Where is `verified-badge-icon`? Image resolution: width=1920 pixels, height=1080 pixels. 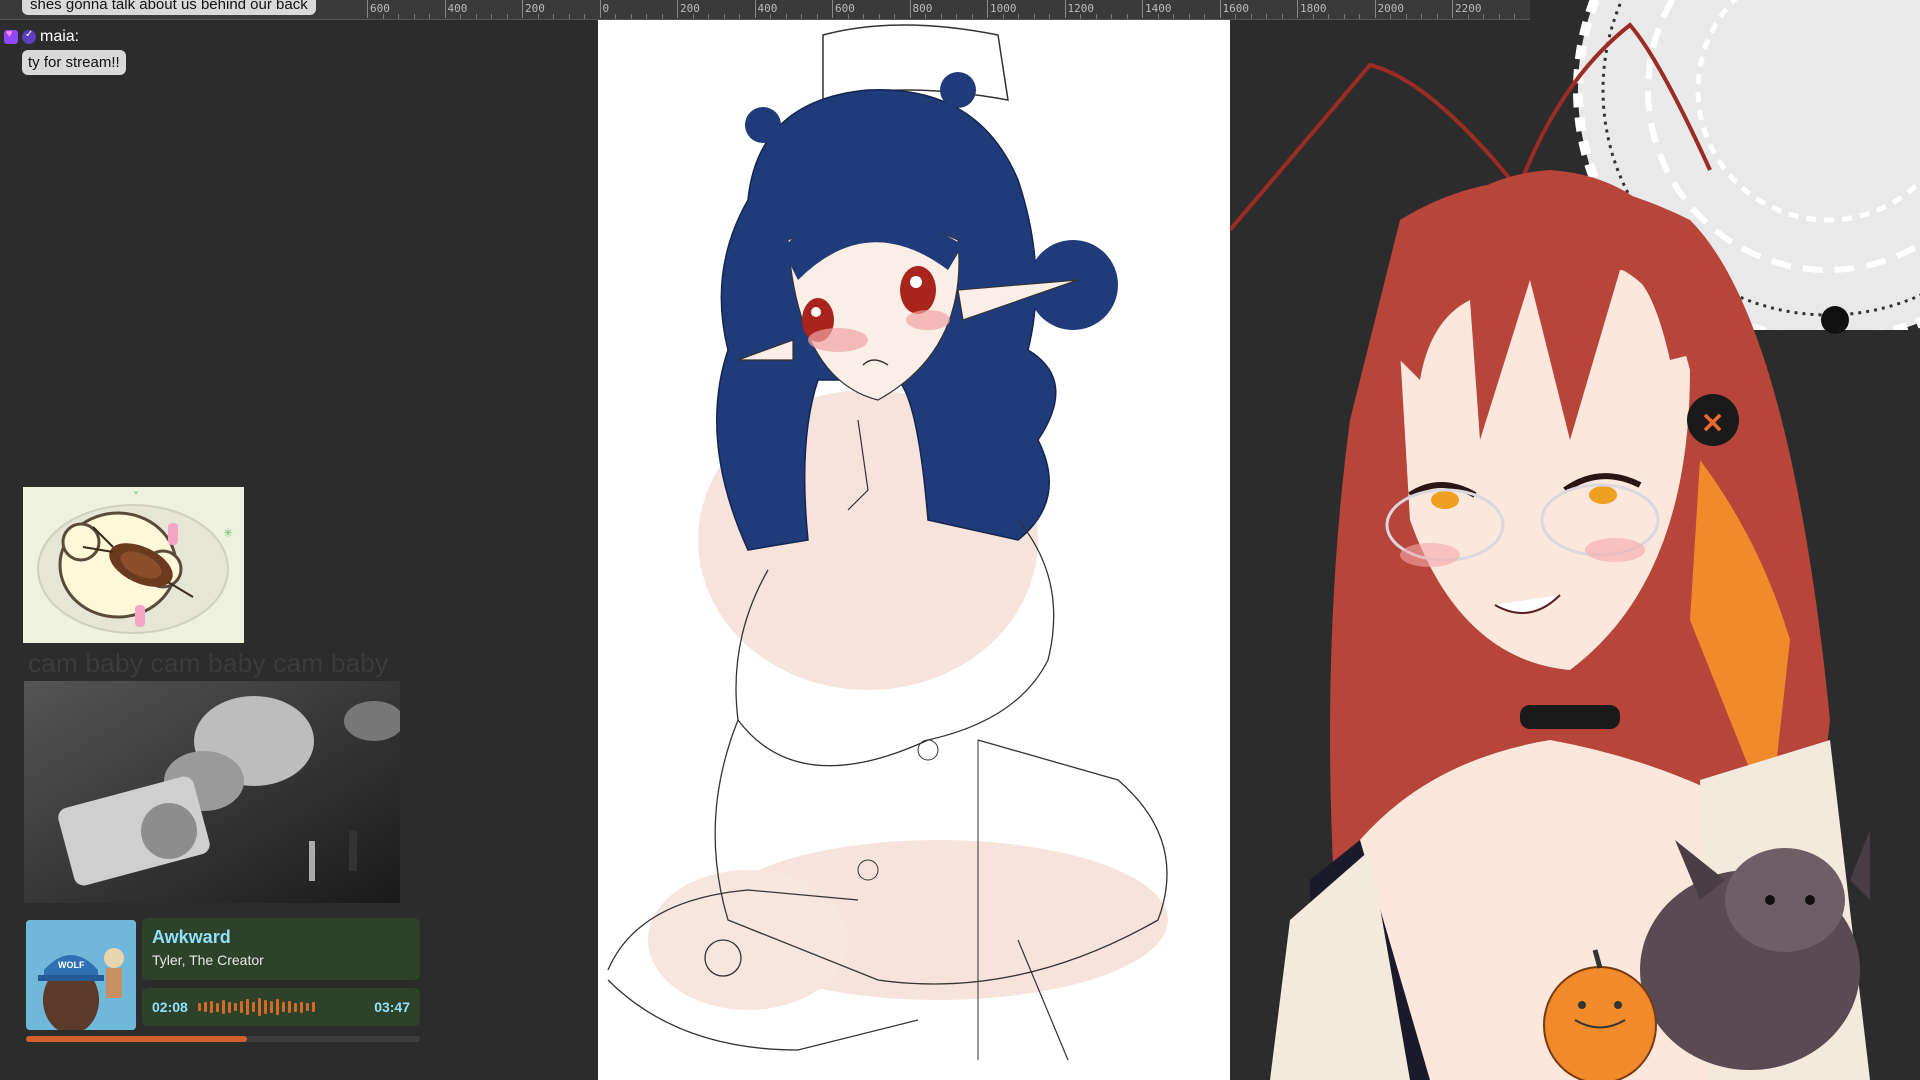 verified-badge-icon is located at coordinates (29, 36).